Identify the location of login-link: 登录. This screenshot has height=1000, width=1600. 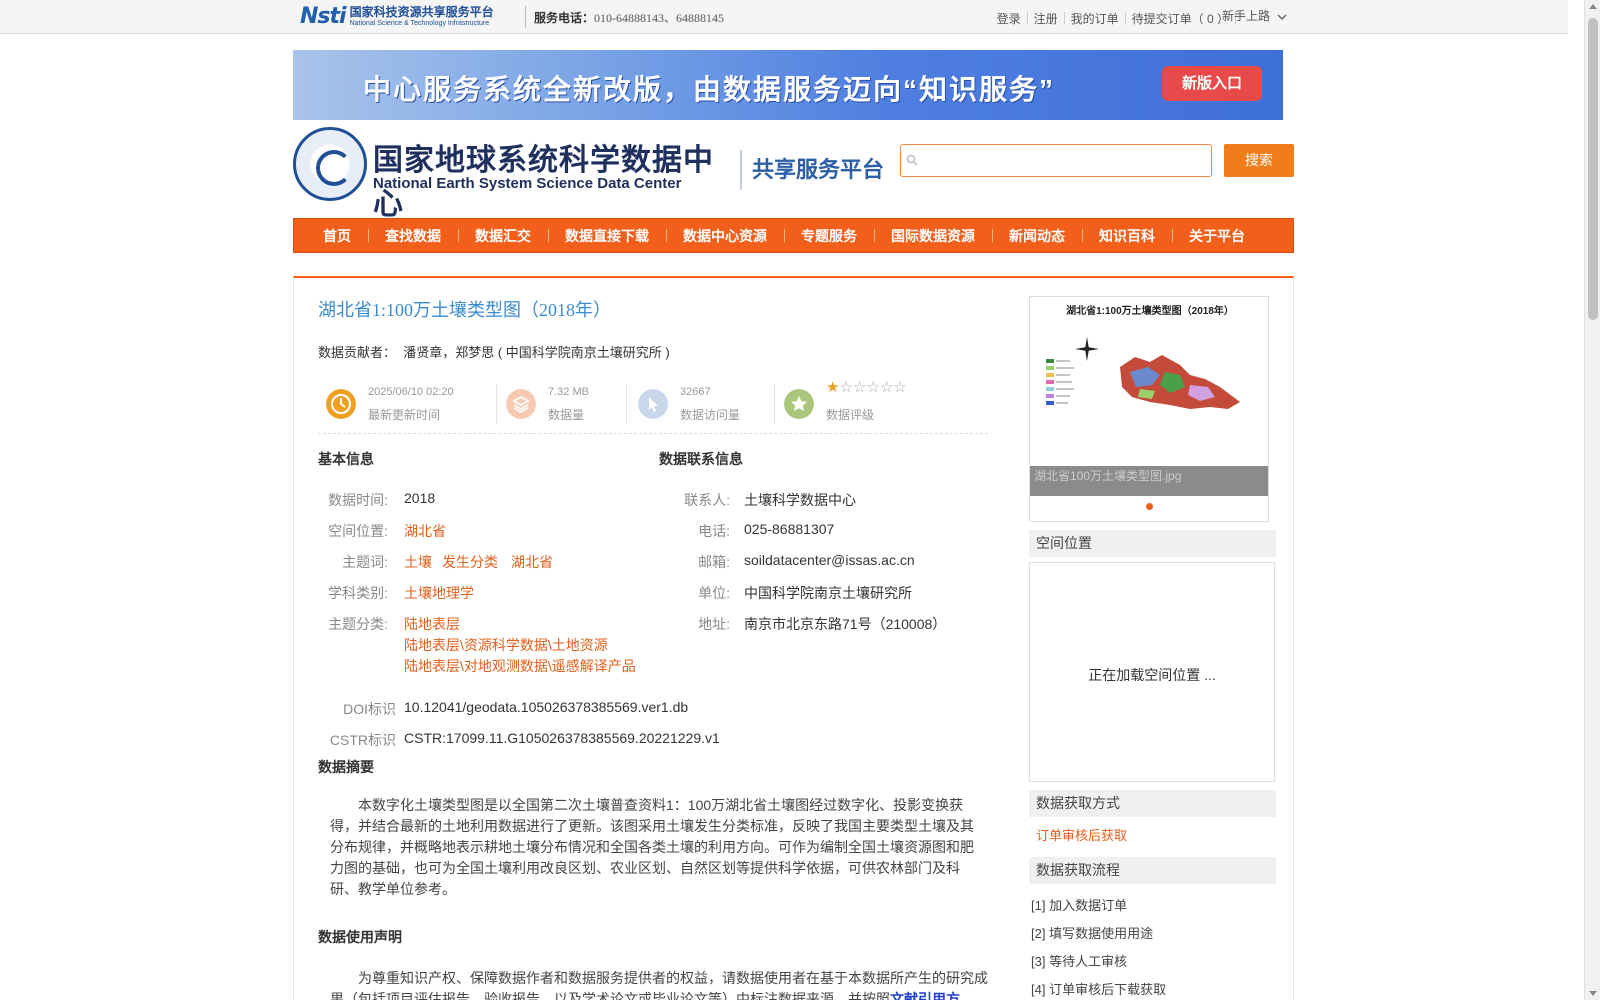
(1009, 18).